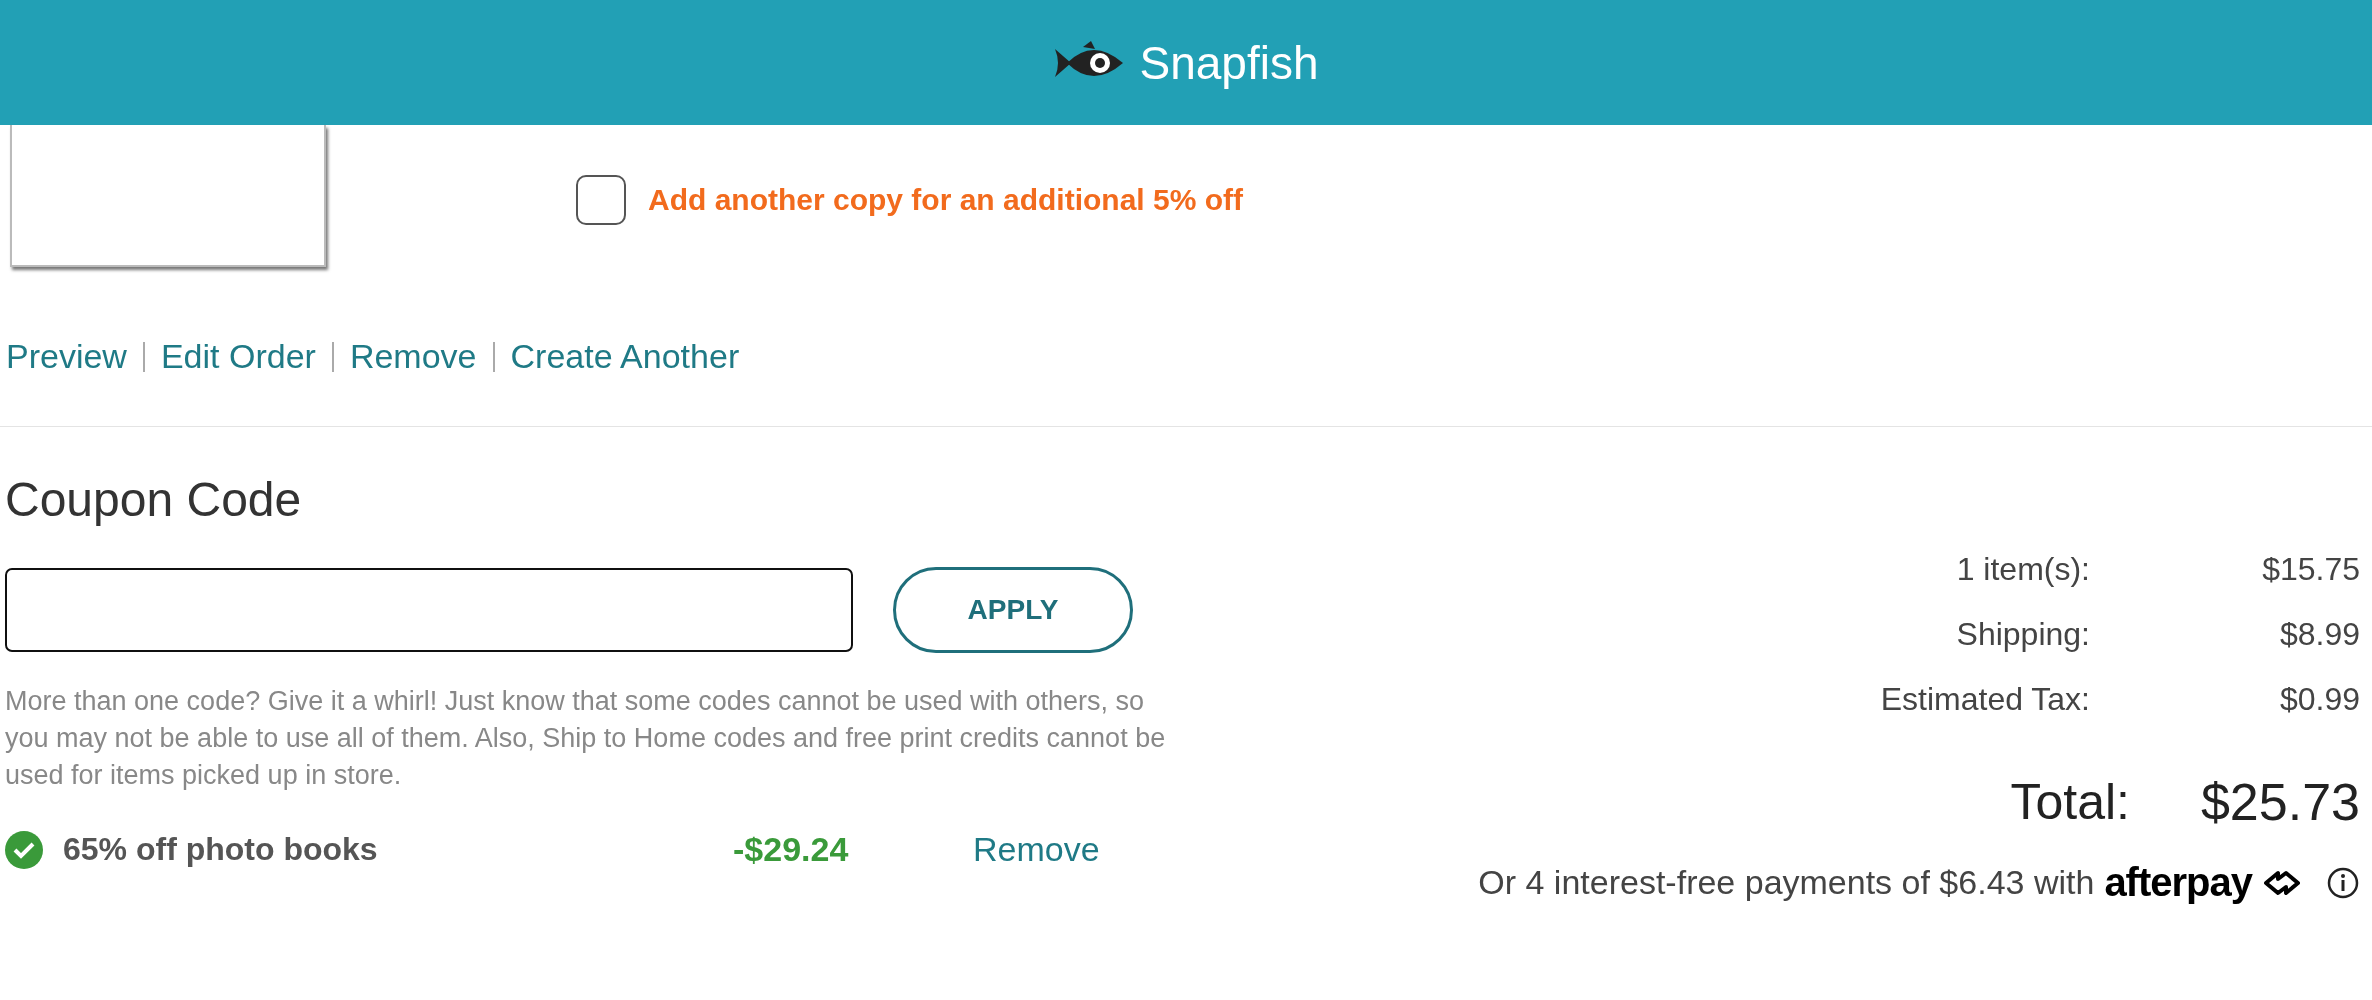 The width and height of the screenshot is (2372, 1000). I want to click on afterpay-brand: afterpay, so click(2178, 882).